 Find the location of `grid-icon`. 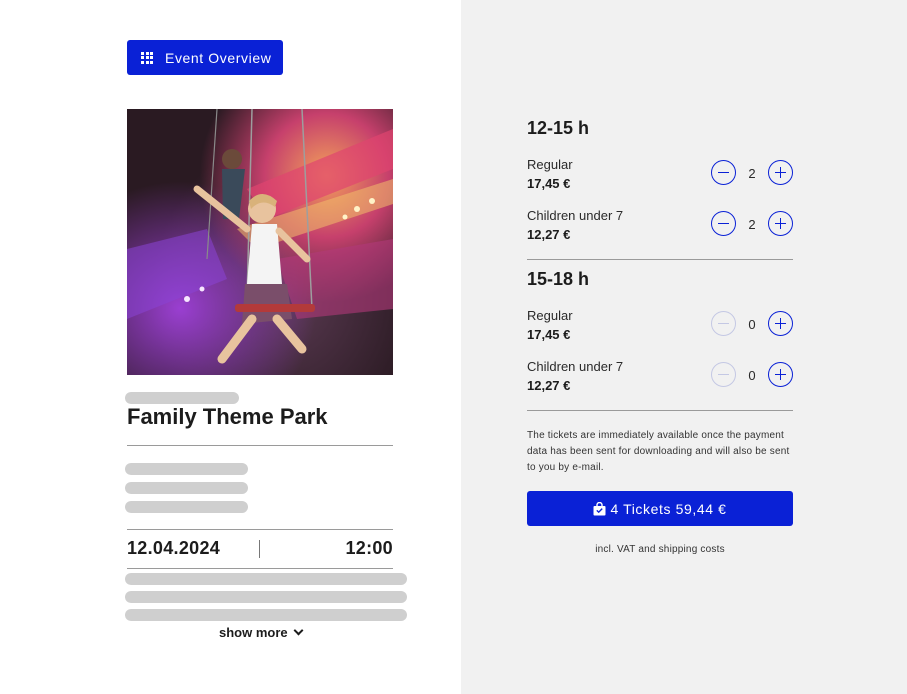

grid-icon is located at coordinates (147, 57).